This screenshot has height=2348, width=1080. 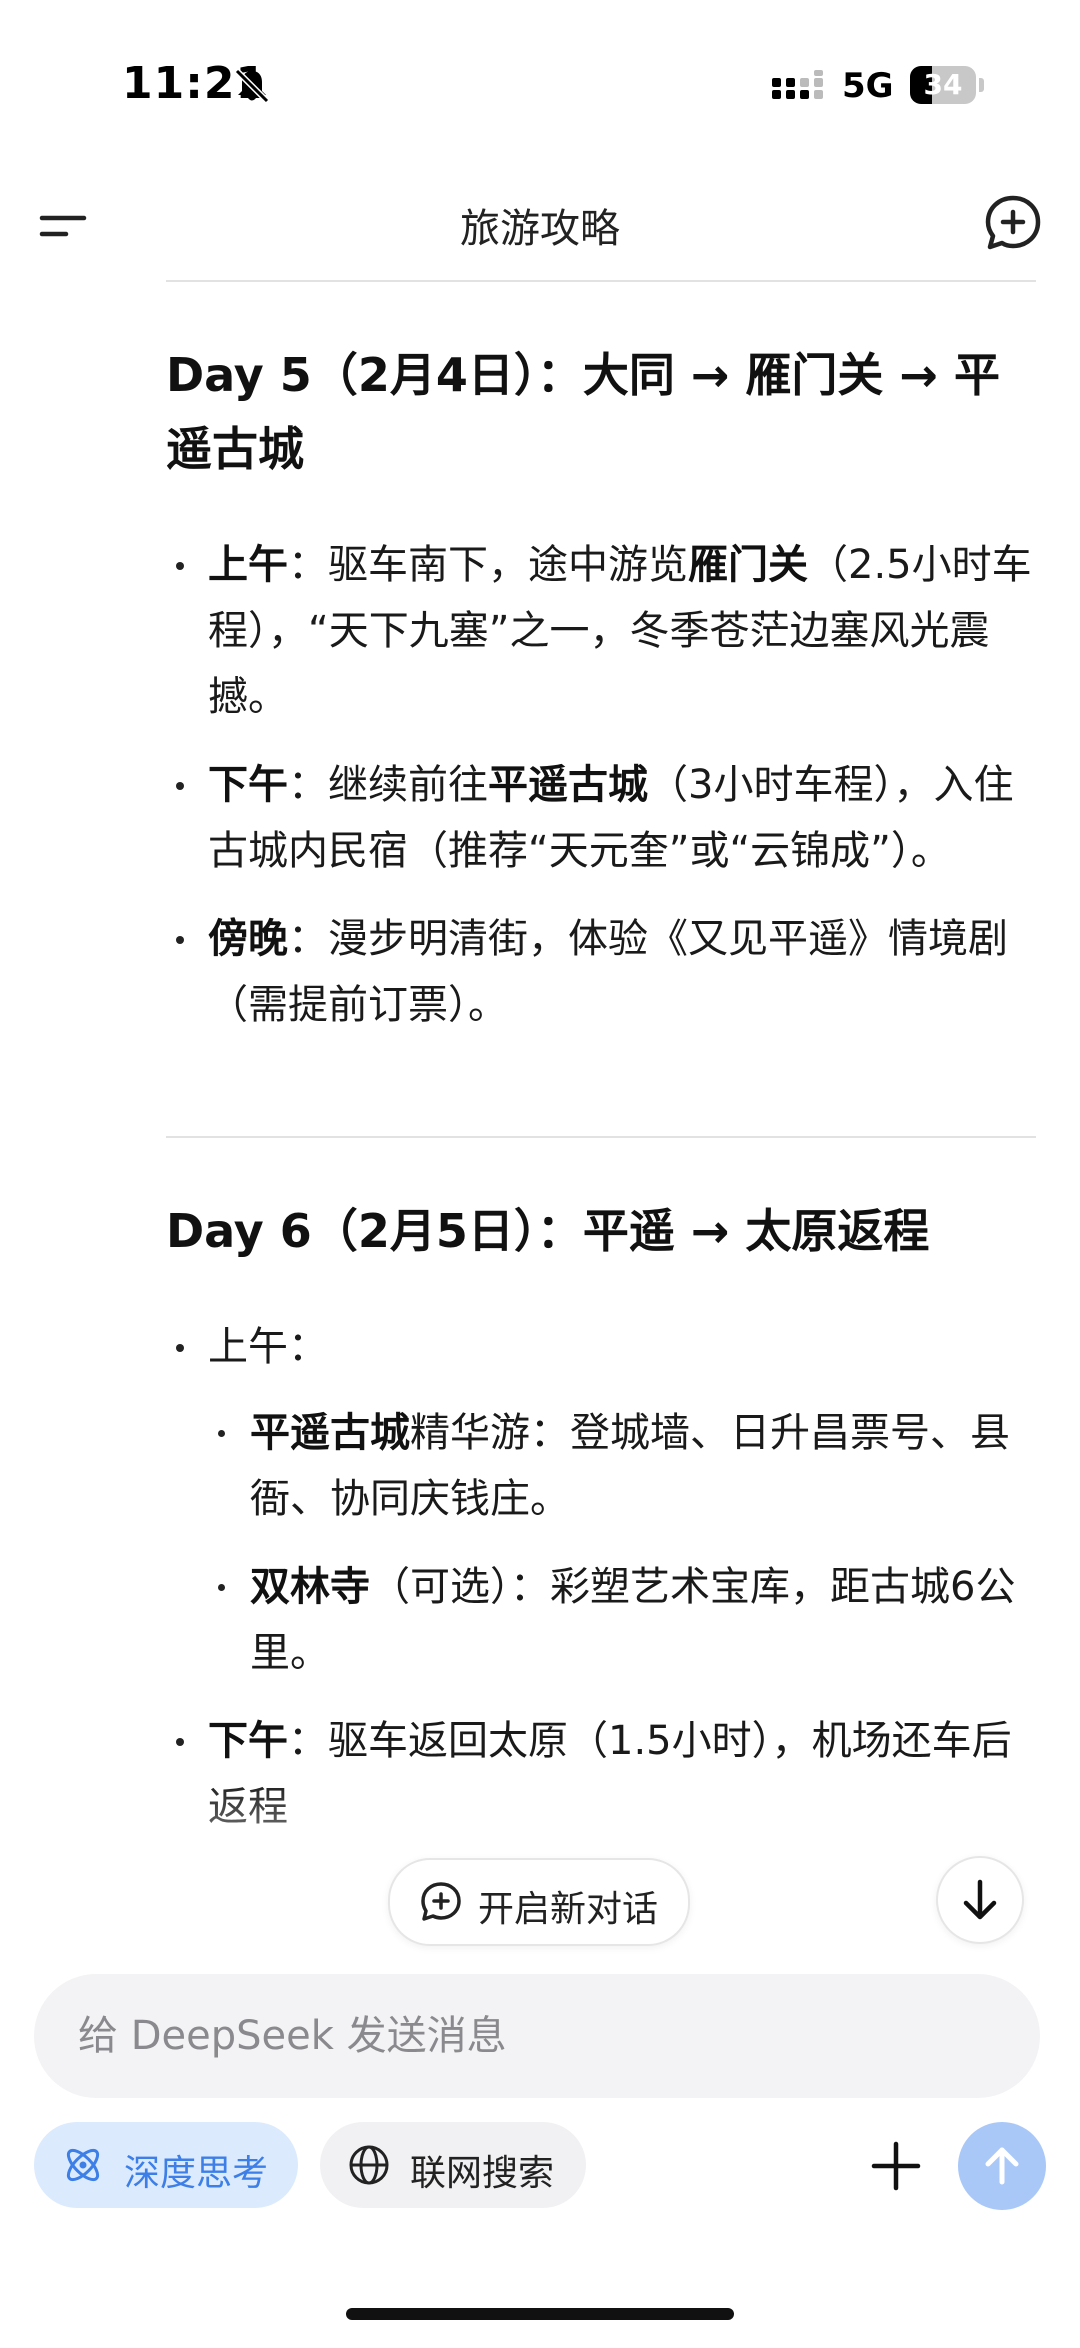 I want to click on attach-button, so click(x=896, y=2166).